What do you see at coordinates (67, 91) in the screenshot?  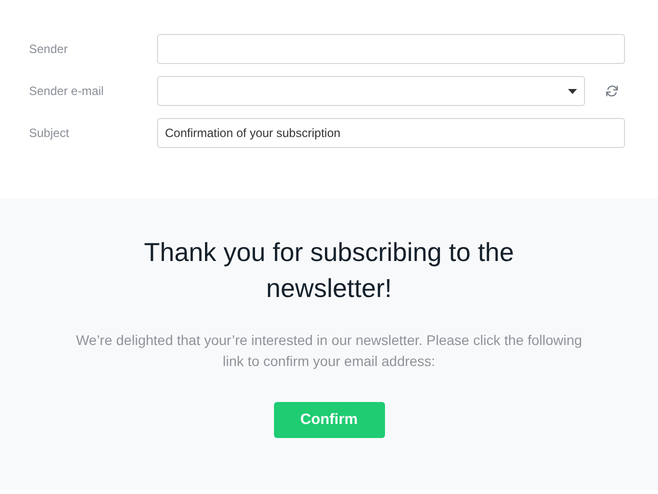 I see `field-label: Sender e-mail` at bounding box center [67, 91].